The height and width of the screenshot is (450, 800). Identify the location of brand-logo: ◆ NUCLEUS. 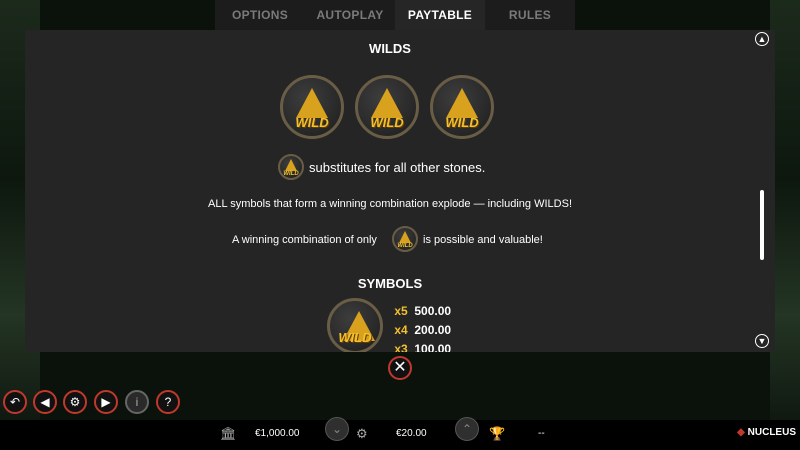
(766, 432).